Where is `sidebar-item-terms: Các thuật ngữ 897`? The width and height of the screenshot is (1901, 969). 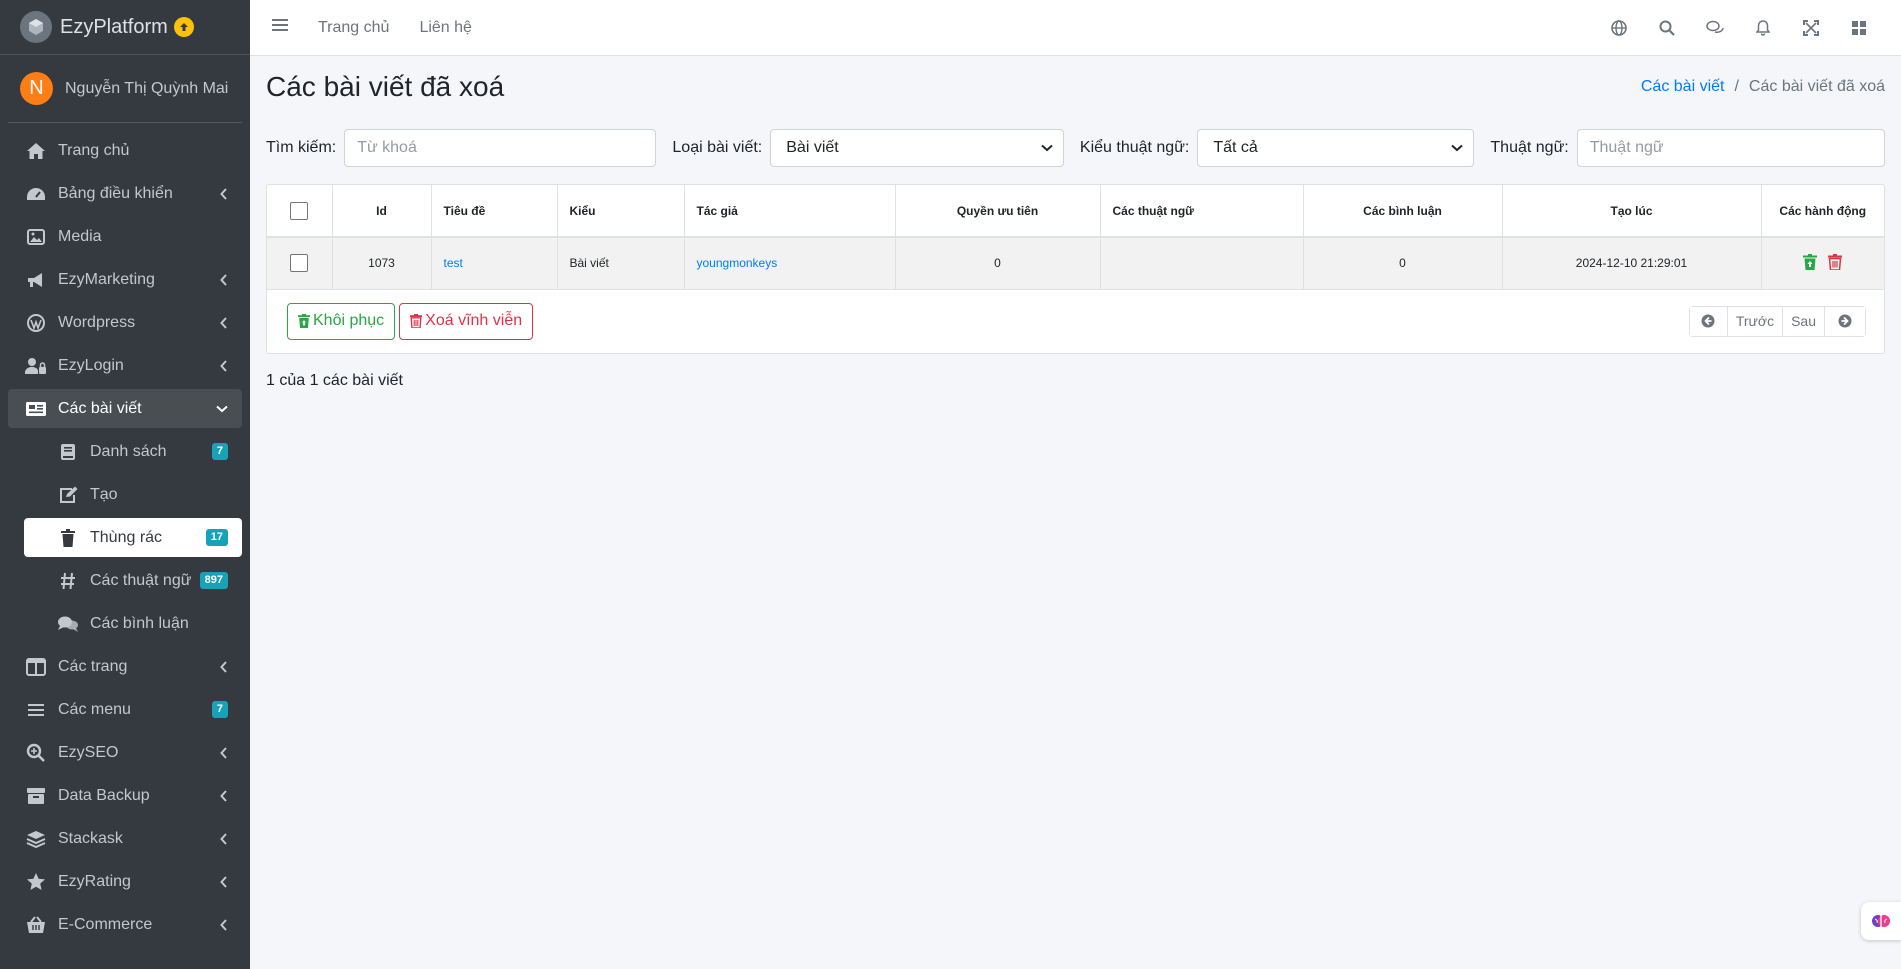 sidebar-item-terms: Các thuật ngữ 897 is located at coordinates (133, 580).